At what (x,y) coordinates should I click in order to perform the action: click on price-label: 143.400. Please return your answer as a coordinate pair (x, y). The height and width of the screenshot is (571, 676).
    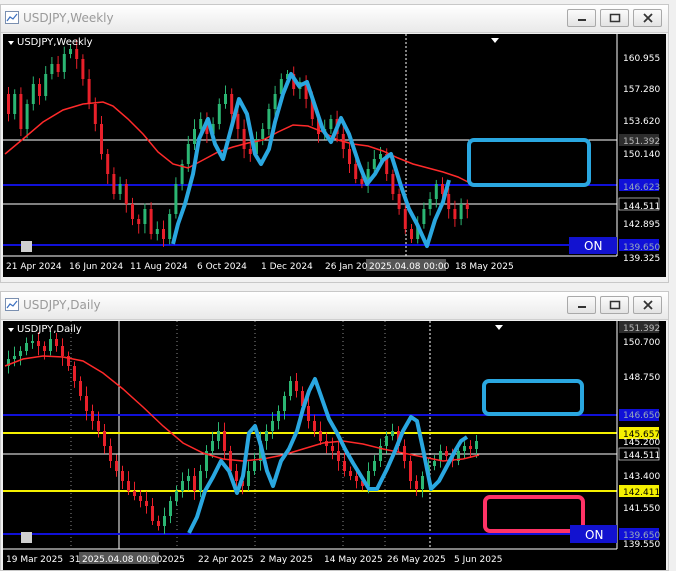
    Looking at the image, I should click on (641, 477).